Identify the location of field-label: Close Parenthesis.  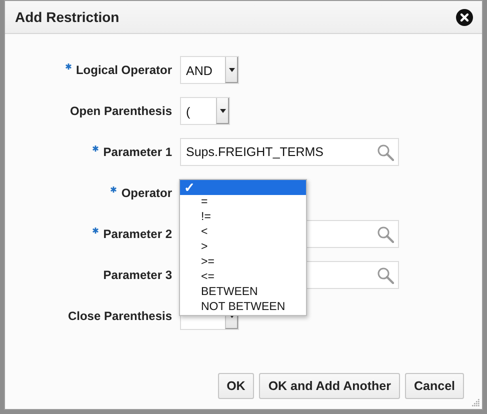
(120, 316).